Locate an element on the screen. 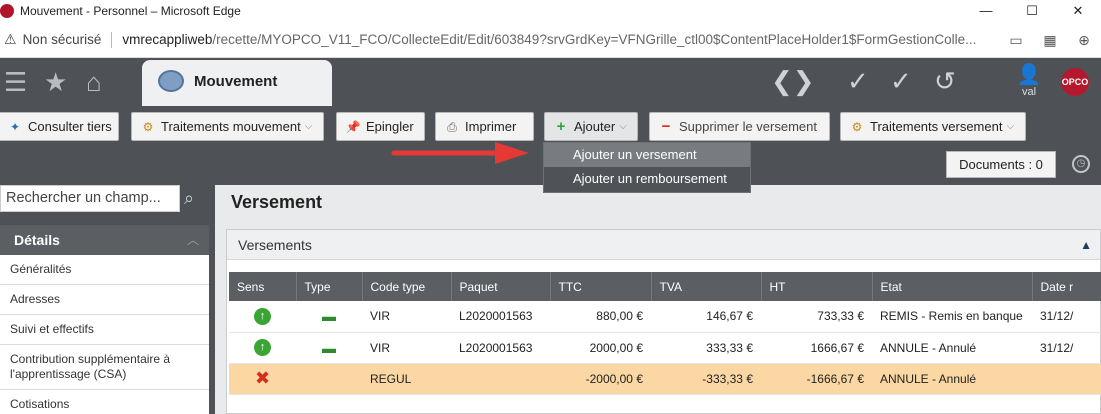 The image size is (1101, 414). menu-item-ajouter-versement: Ajouter un versement is located at coordinates (647, 155).